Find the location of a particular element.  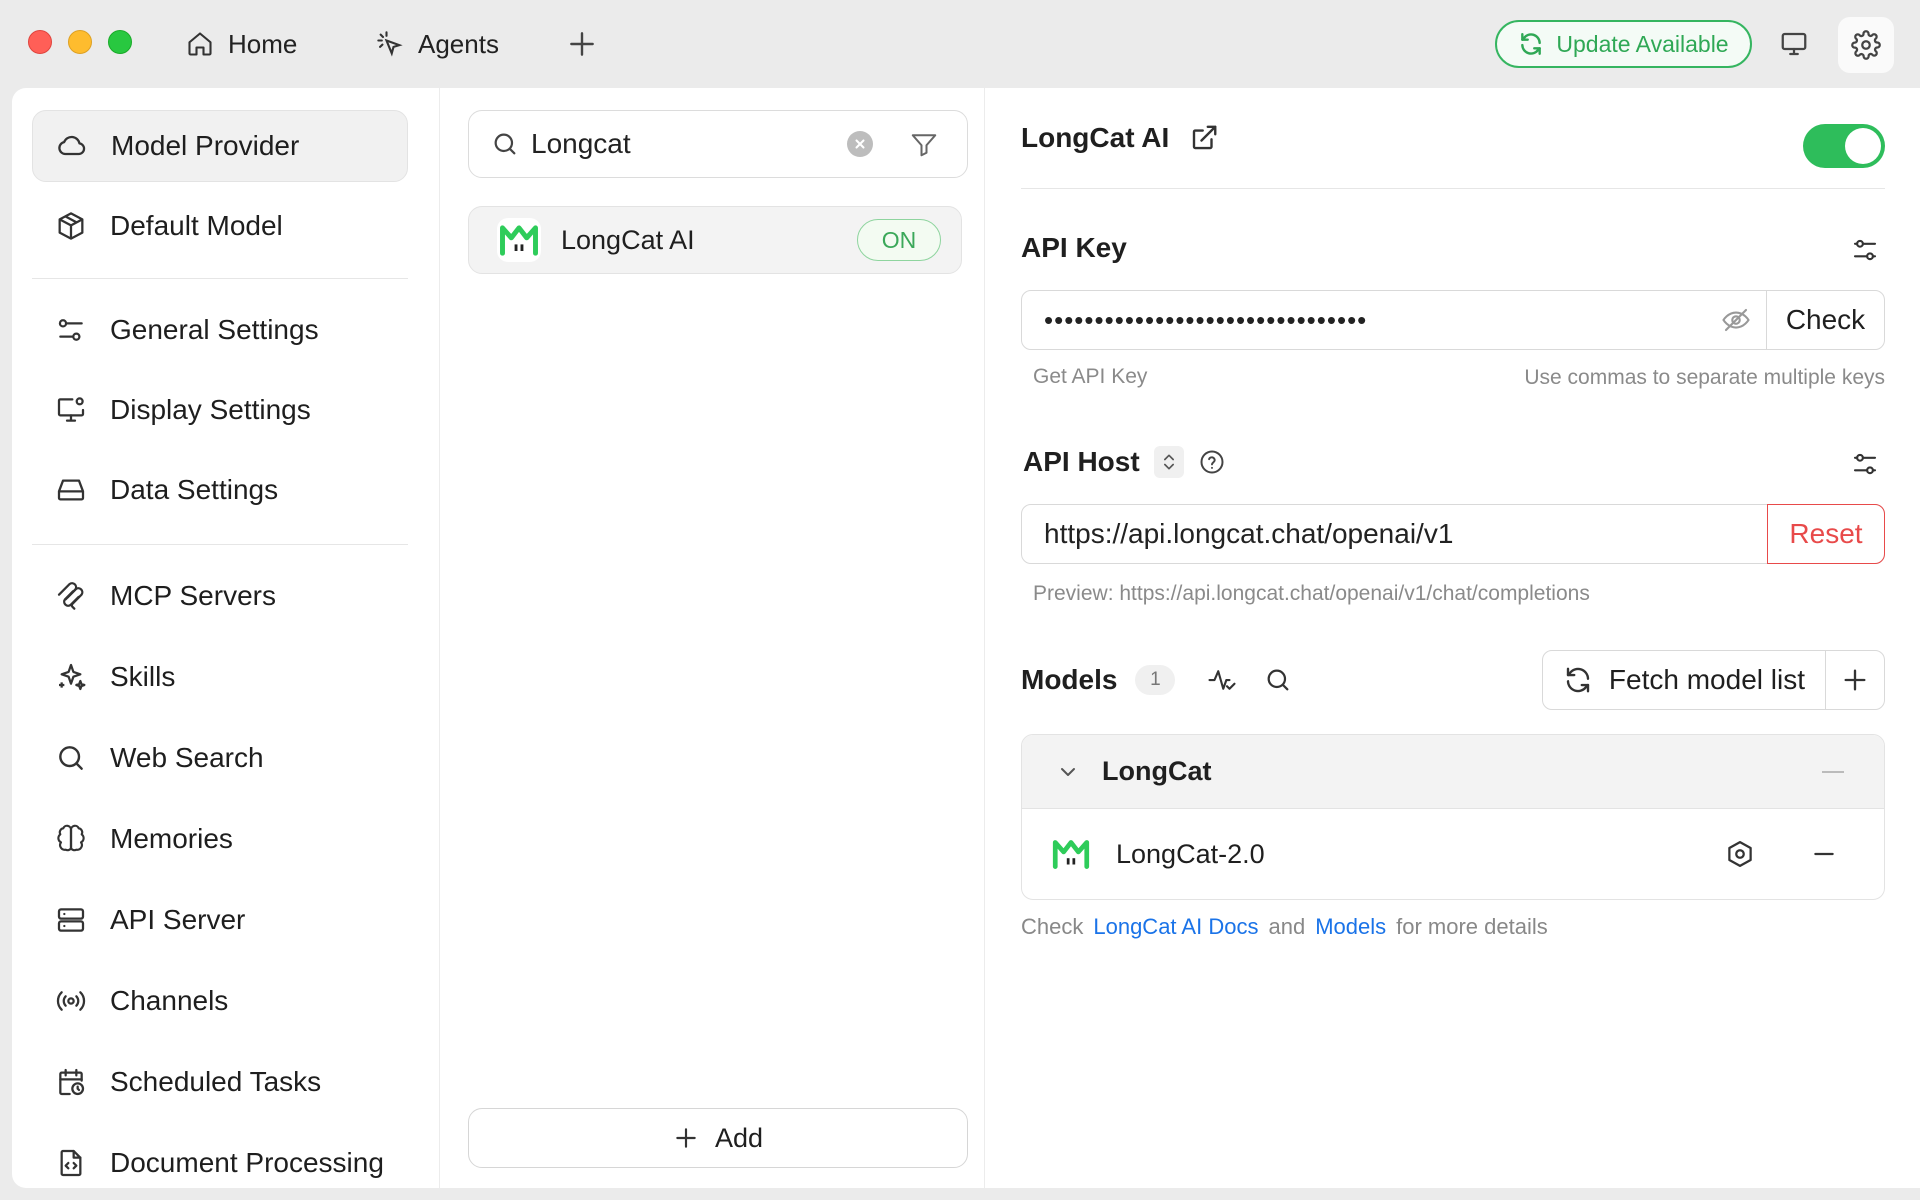

sidebar-item-label: Display Settings is located at coordinates (210, 409).